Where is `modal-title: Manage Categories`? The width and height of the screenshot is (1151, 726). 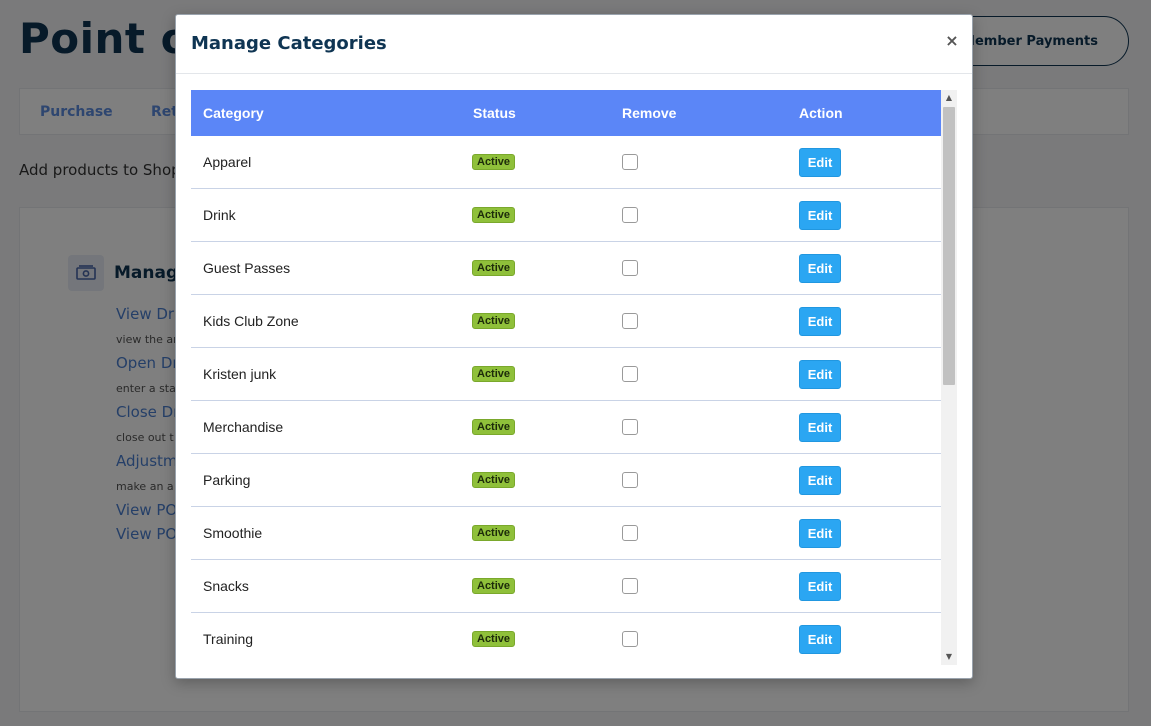
modal-title: Manage Categories is located at coordinates (289, 43).